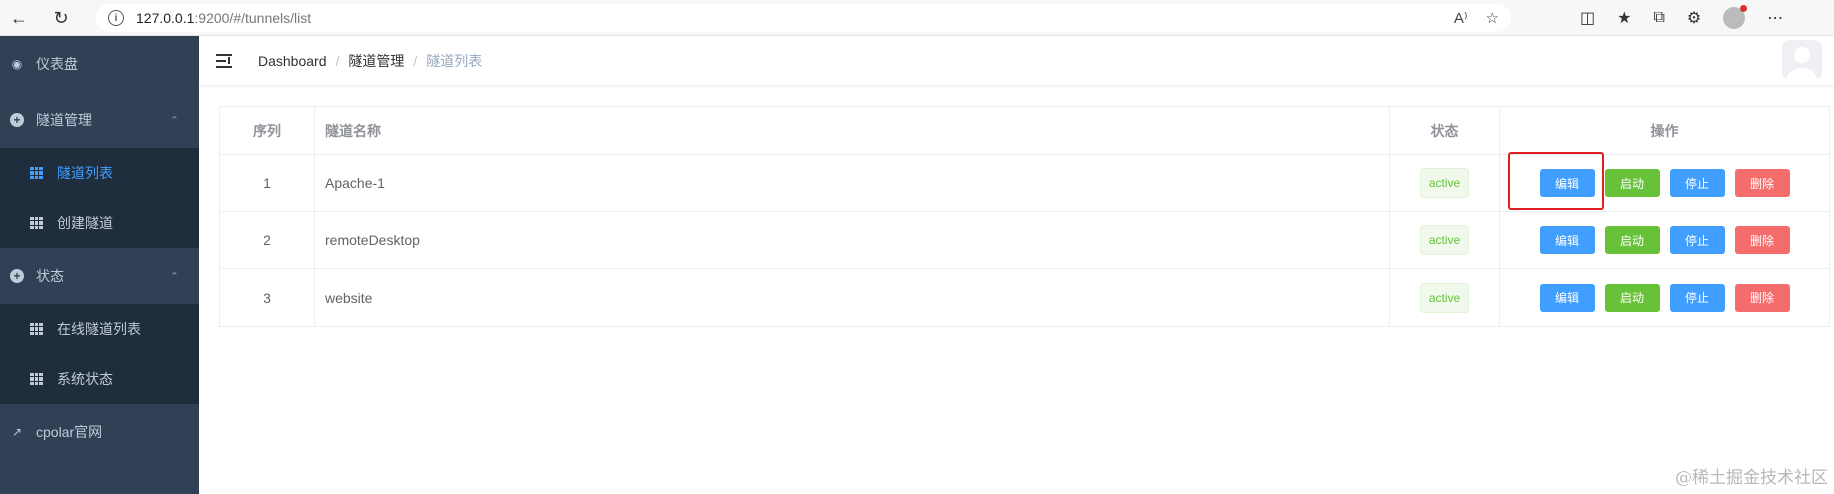  What do you see at coordinates (116, 18) in the screenshot?
I see `site-info-icon: i` at bounding box center [116, 18].